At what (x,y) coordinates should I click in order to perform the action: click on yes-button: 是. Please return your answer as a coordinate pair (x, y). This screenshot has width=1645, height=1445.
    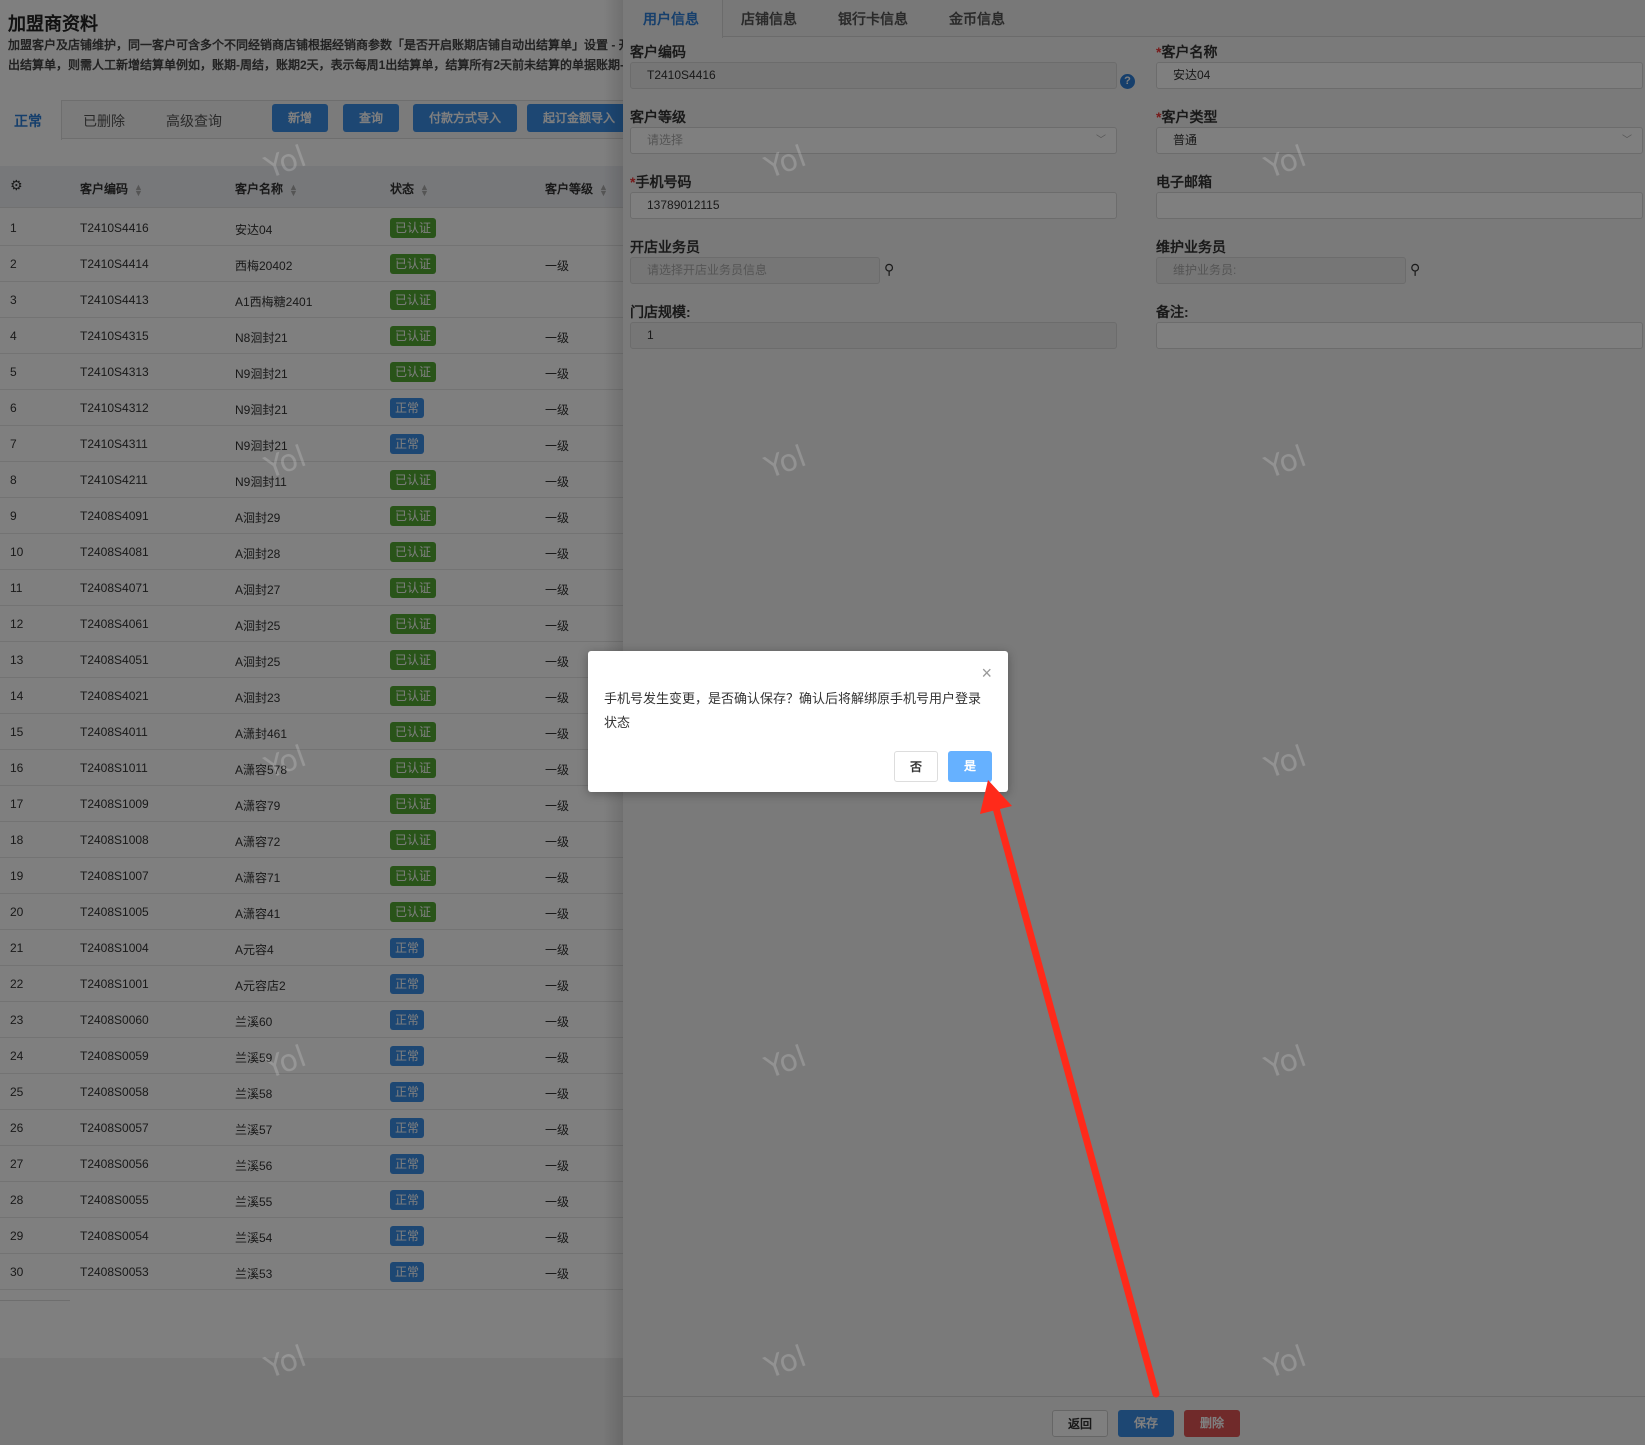
    Looking at the image, I should click on (970, 766).